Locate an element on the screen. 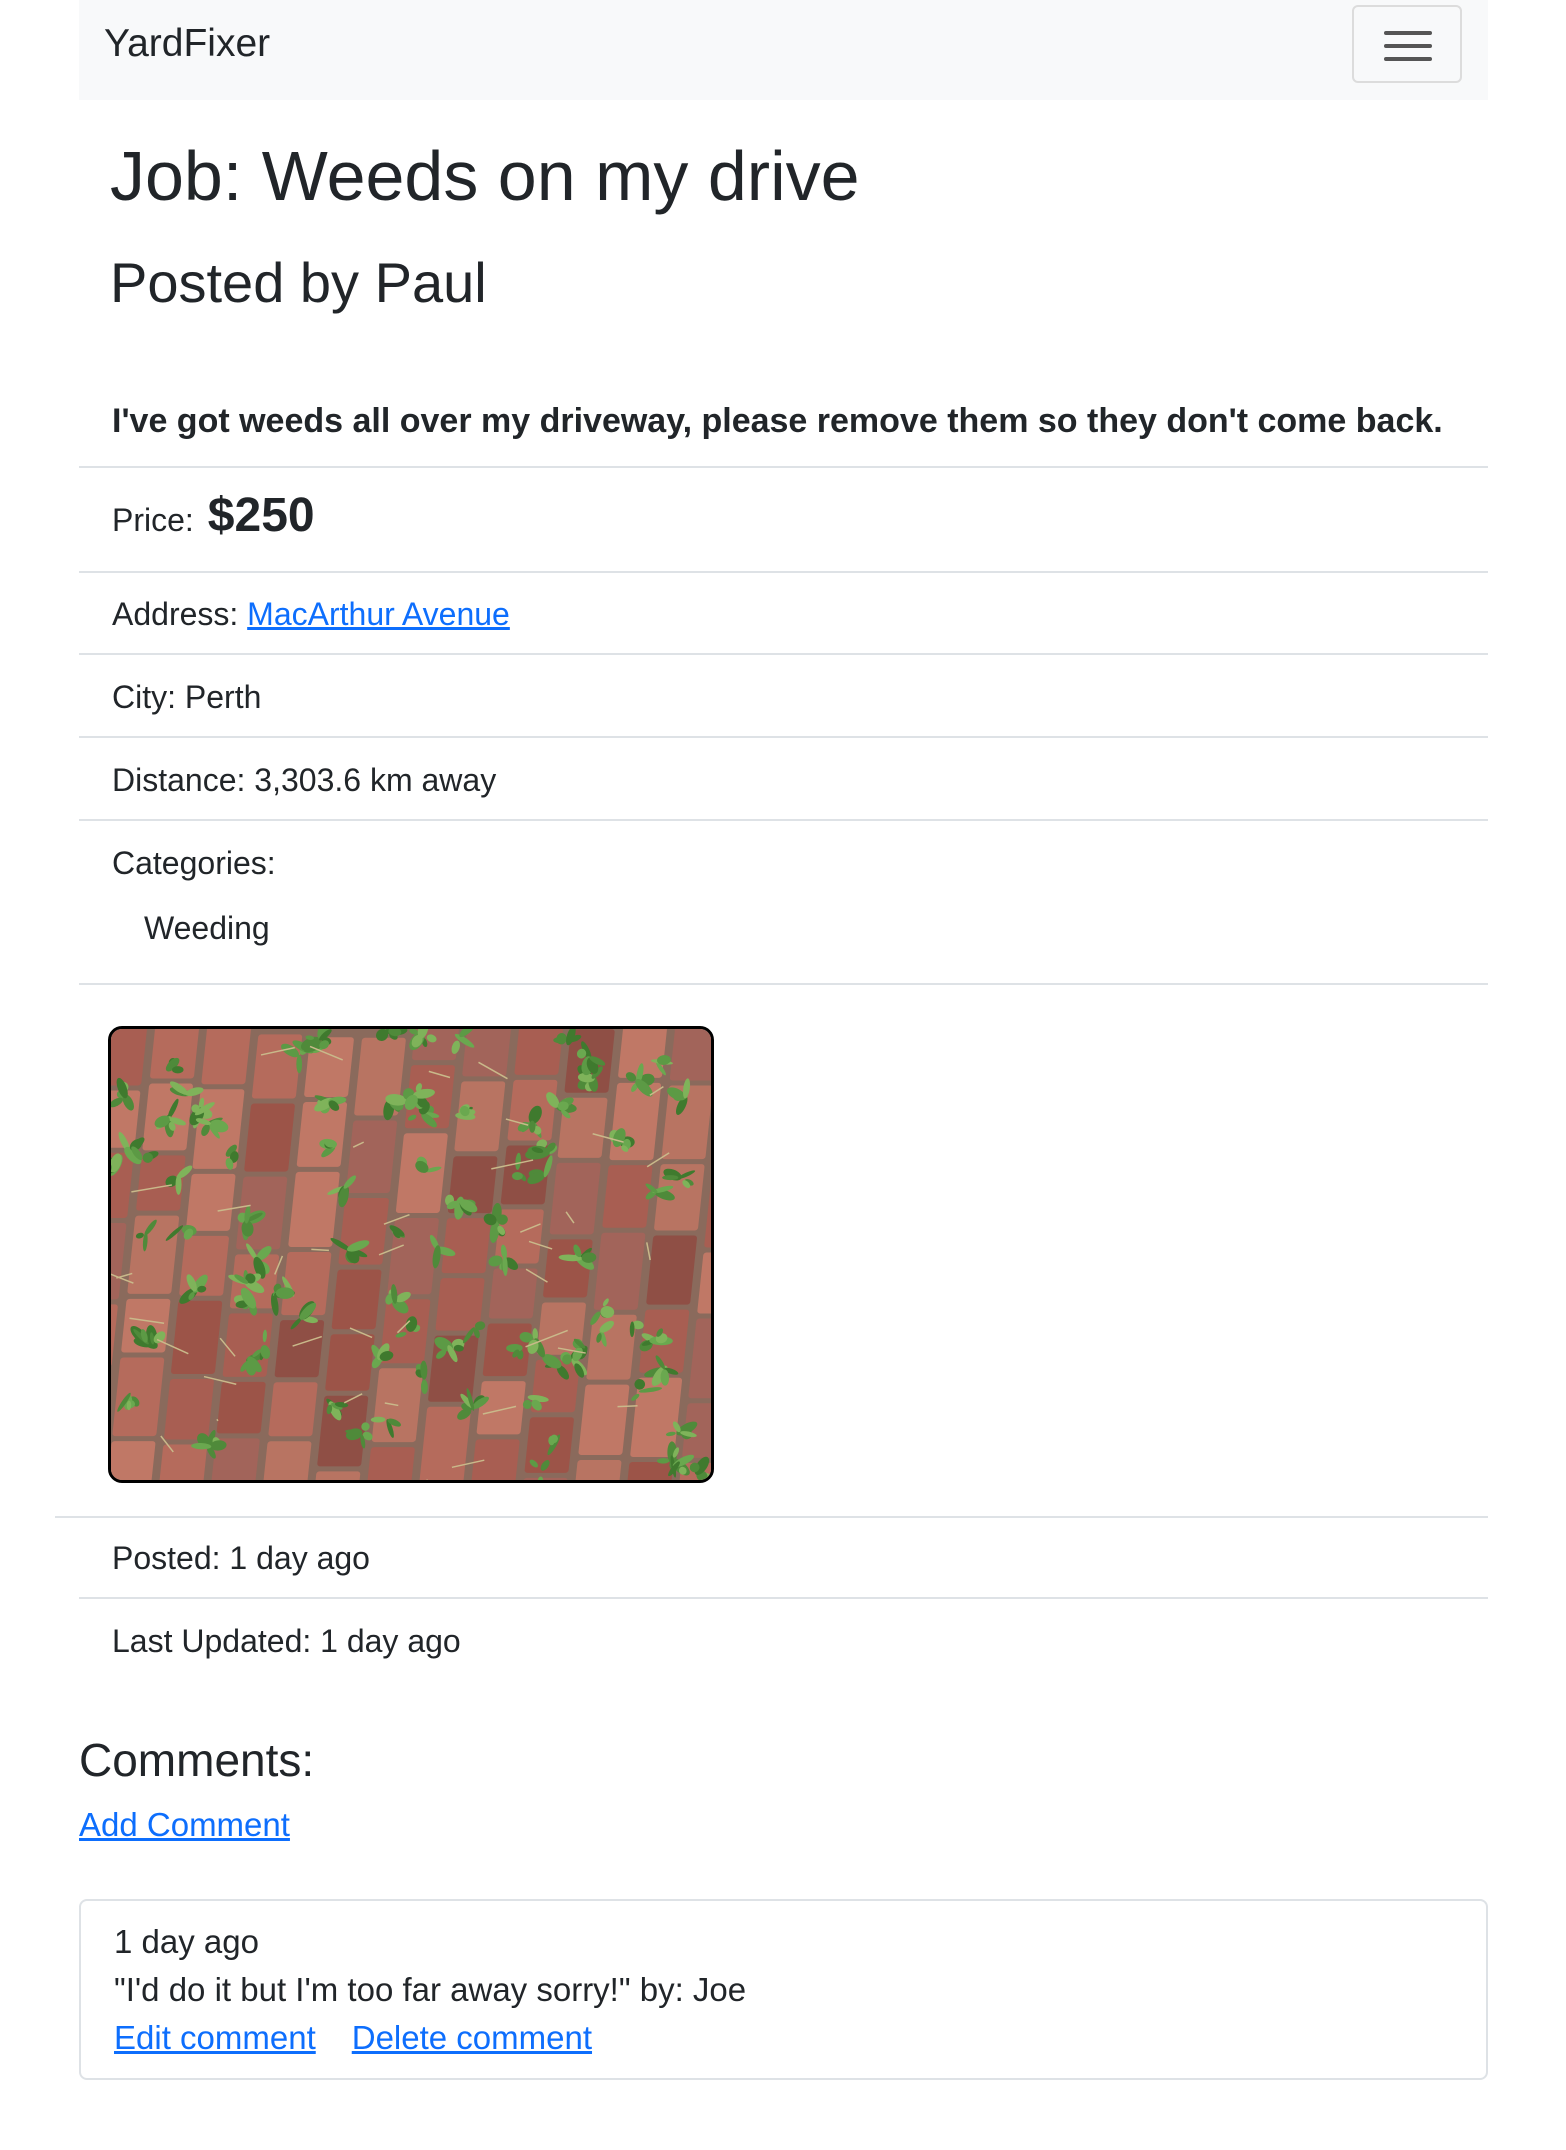 The height and width of the screenshot is (2150, 1566). posted-by: Posted by Paul is located at coordinates (298, 282).